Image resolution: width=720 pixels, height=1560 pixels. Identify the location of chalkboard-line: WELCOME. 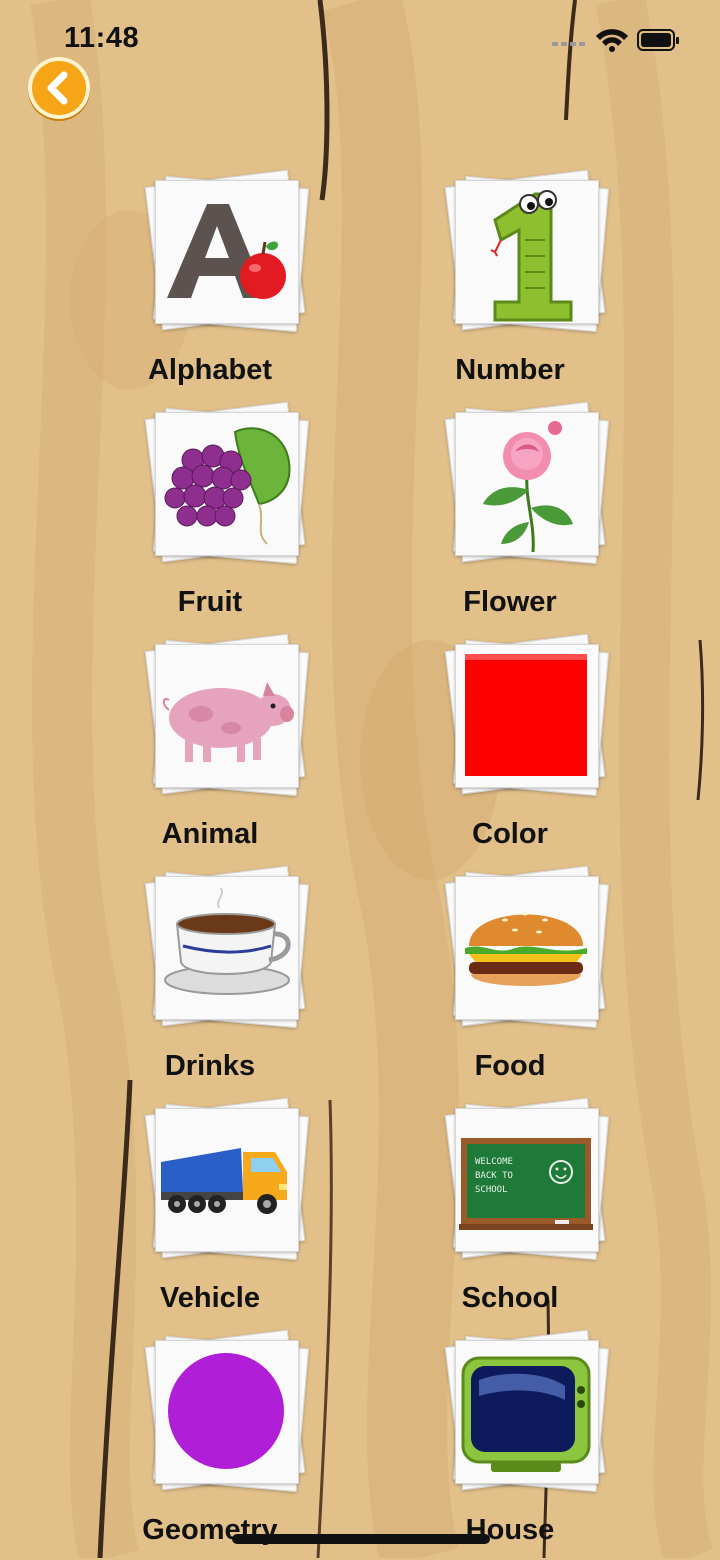
(494, 1162).